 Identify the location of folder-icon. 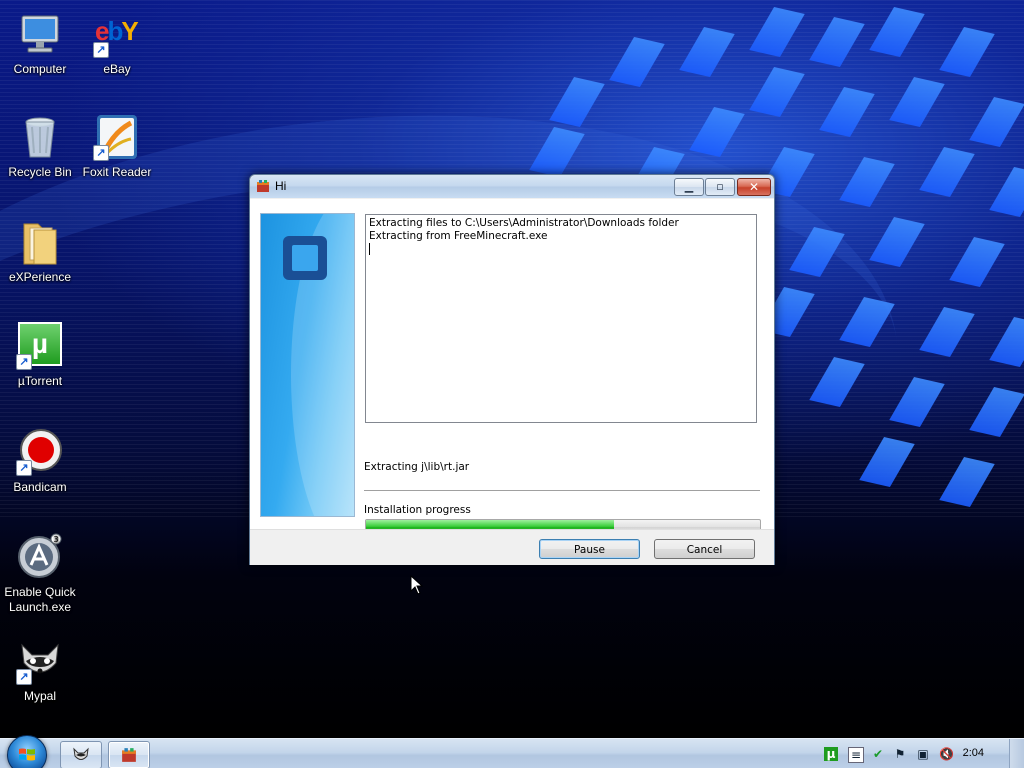
(40, 242).